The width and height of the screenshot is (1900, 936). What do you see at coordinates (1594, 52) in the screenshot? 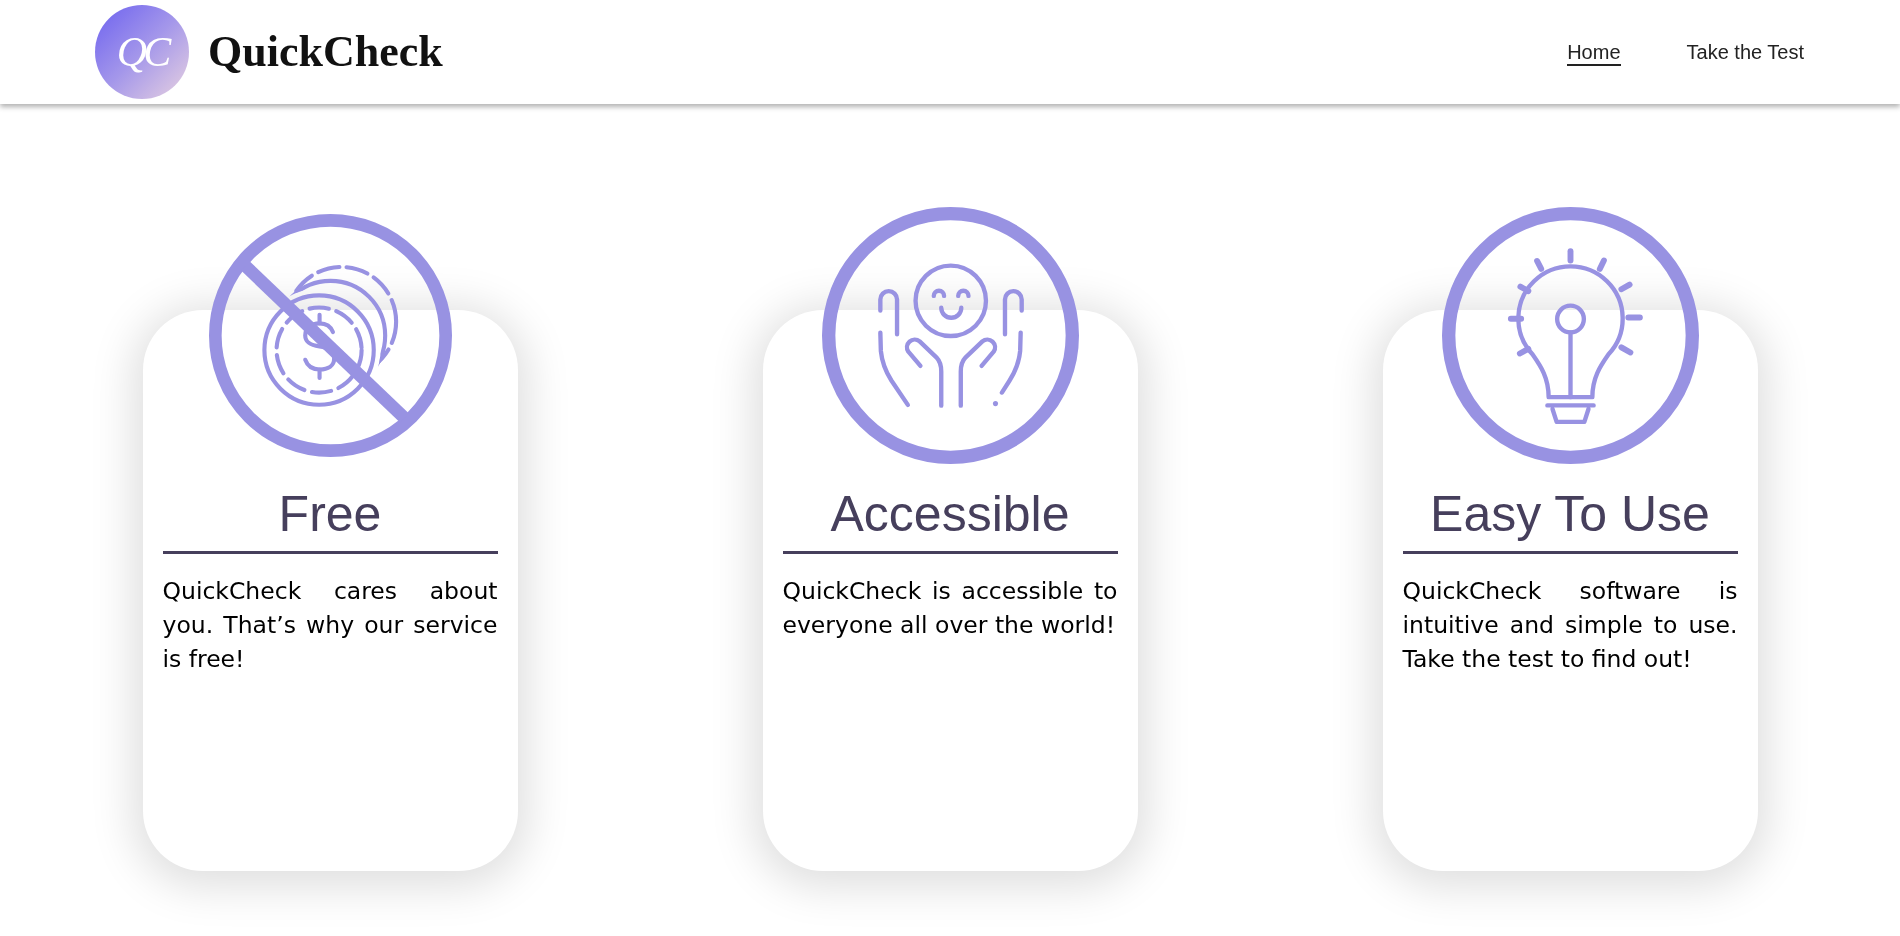
I see `nav-link: Home` at bounding box center [1594, 52].